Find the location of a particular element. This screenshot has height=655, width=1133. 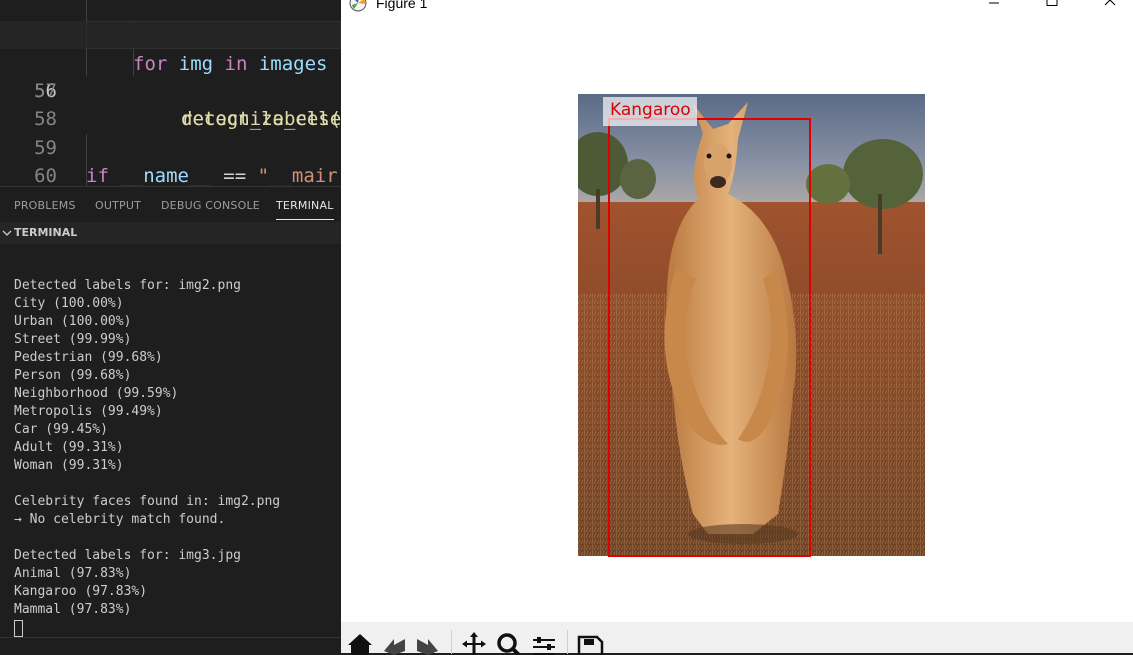

window-title: Figure 1 is located at coordinates (402, 5).